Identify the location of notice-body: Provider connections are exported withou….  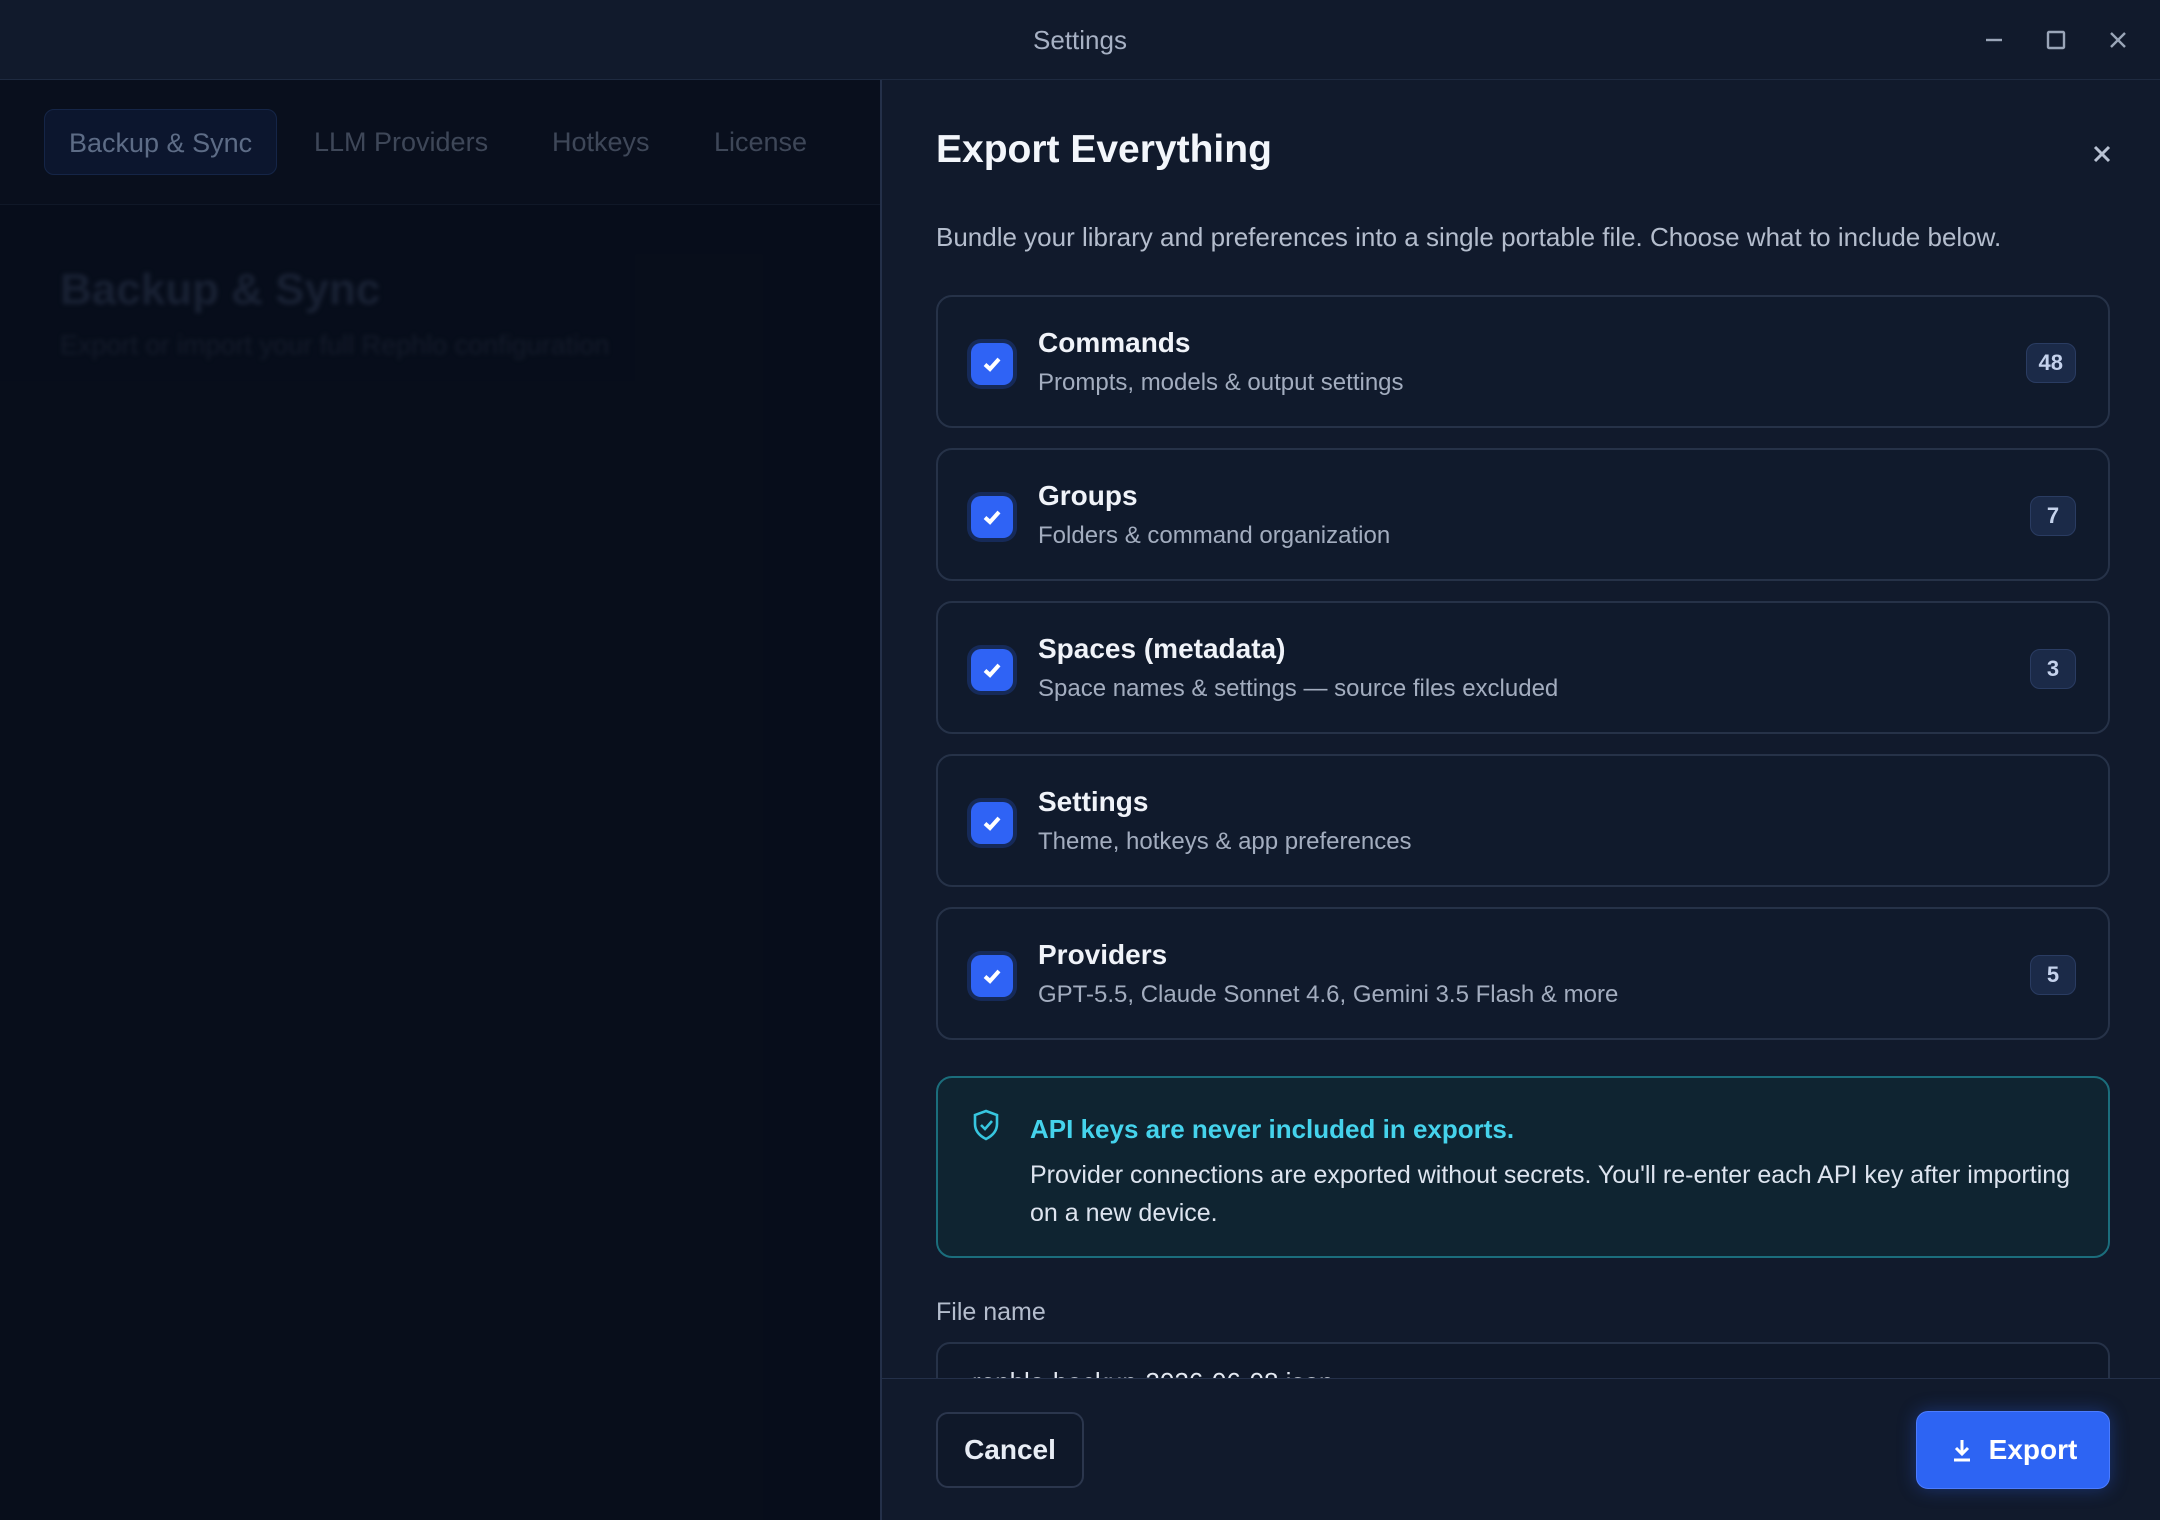
(1550, 1194).